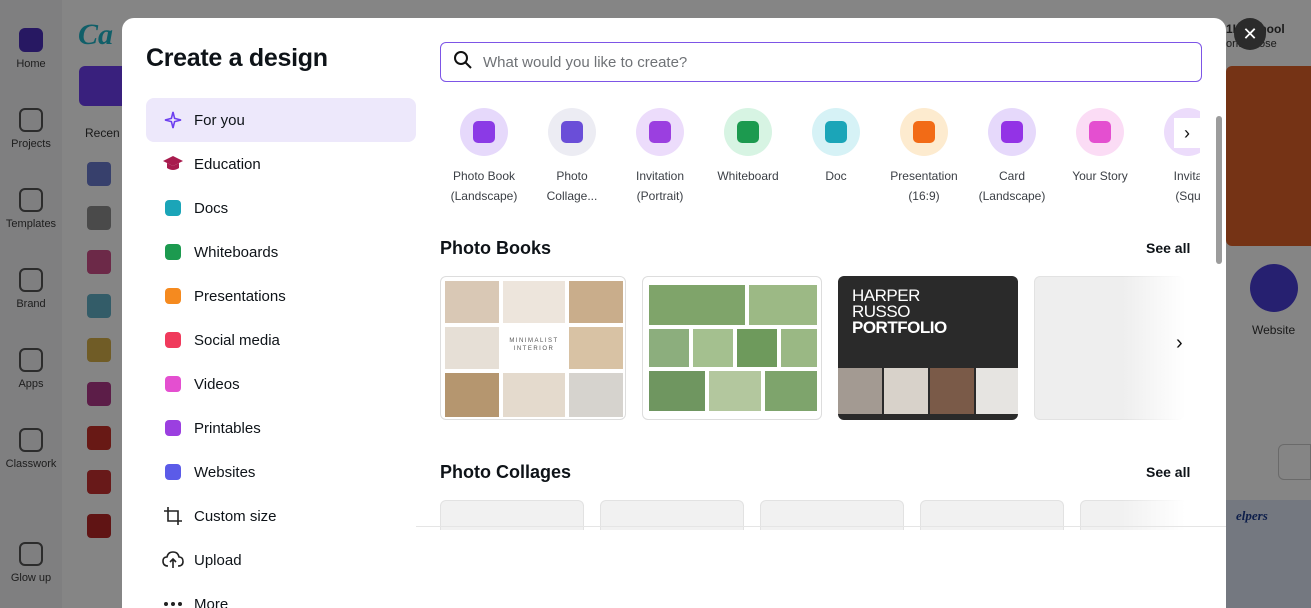 The image size is (1311, 608). What do you see at coordinates (173, 296) in the screenshot?
I see `presentation-icon` at bounding box center [173, 296].